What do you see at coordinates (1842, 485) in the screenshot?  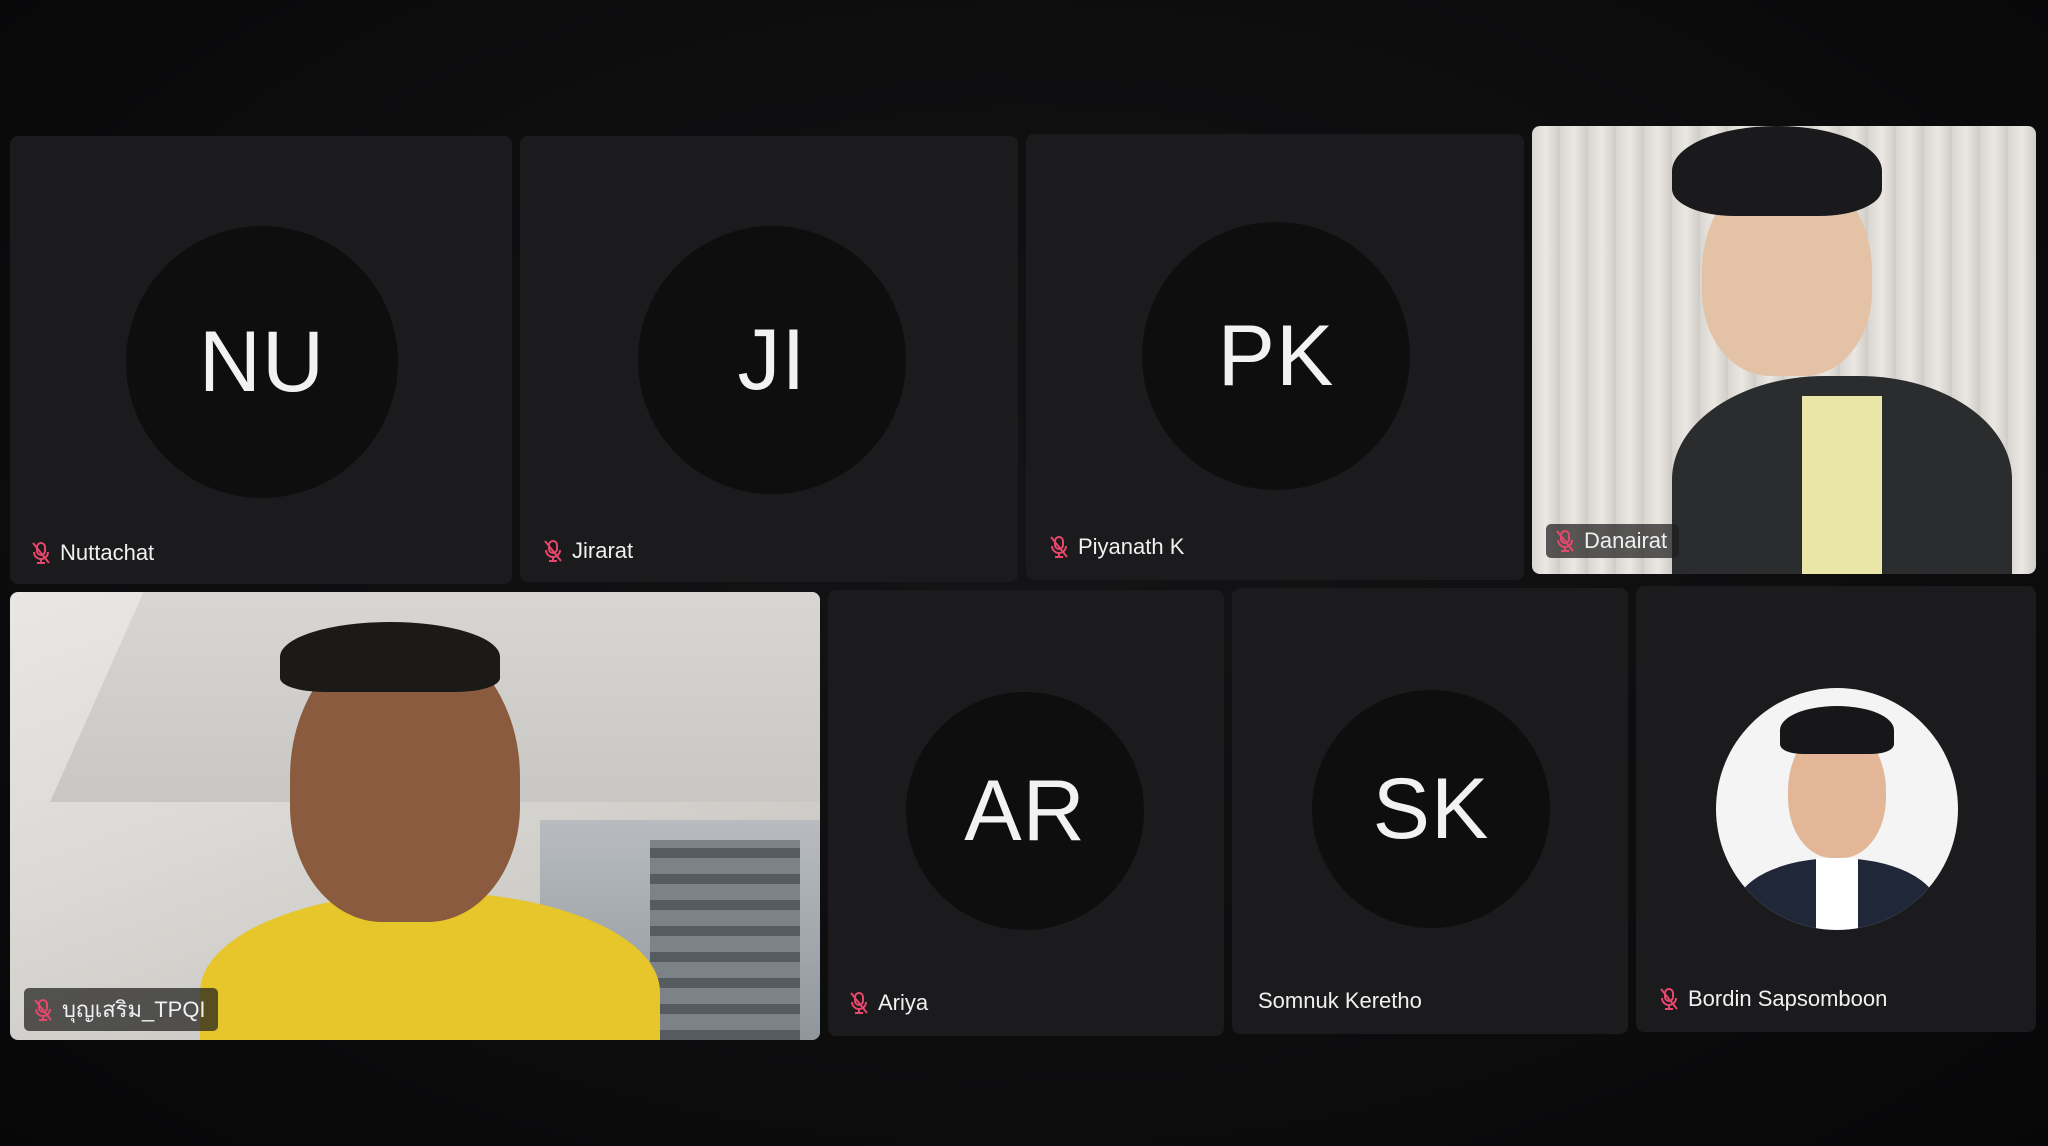 I see `participant-shirt` at bounding box center [1842, 485].